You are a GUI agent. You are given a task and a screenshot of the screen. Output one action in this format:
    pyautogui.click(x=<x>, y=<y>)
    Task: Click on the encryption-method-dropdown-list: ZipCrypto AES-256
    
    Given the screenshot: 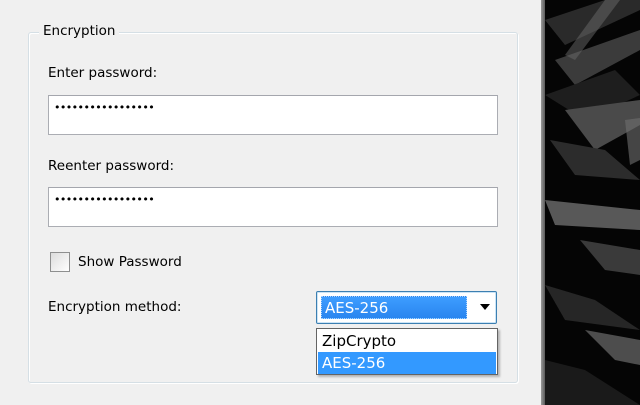 What is the action you would take?
    pyautogui.click(x=407, y=351)
    